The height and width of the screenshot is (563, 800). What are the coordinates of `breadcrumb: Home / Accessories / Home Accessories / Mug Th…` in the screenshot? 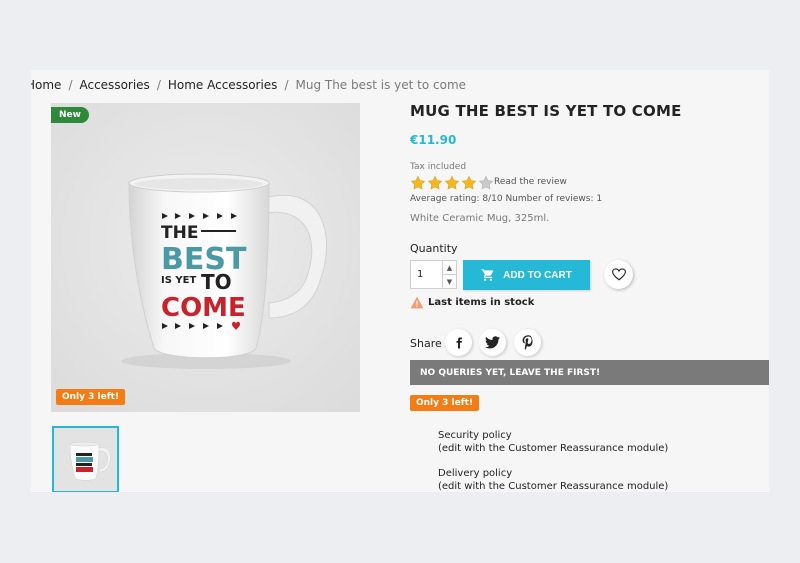 It's located at (248, 86).